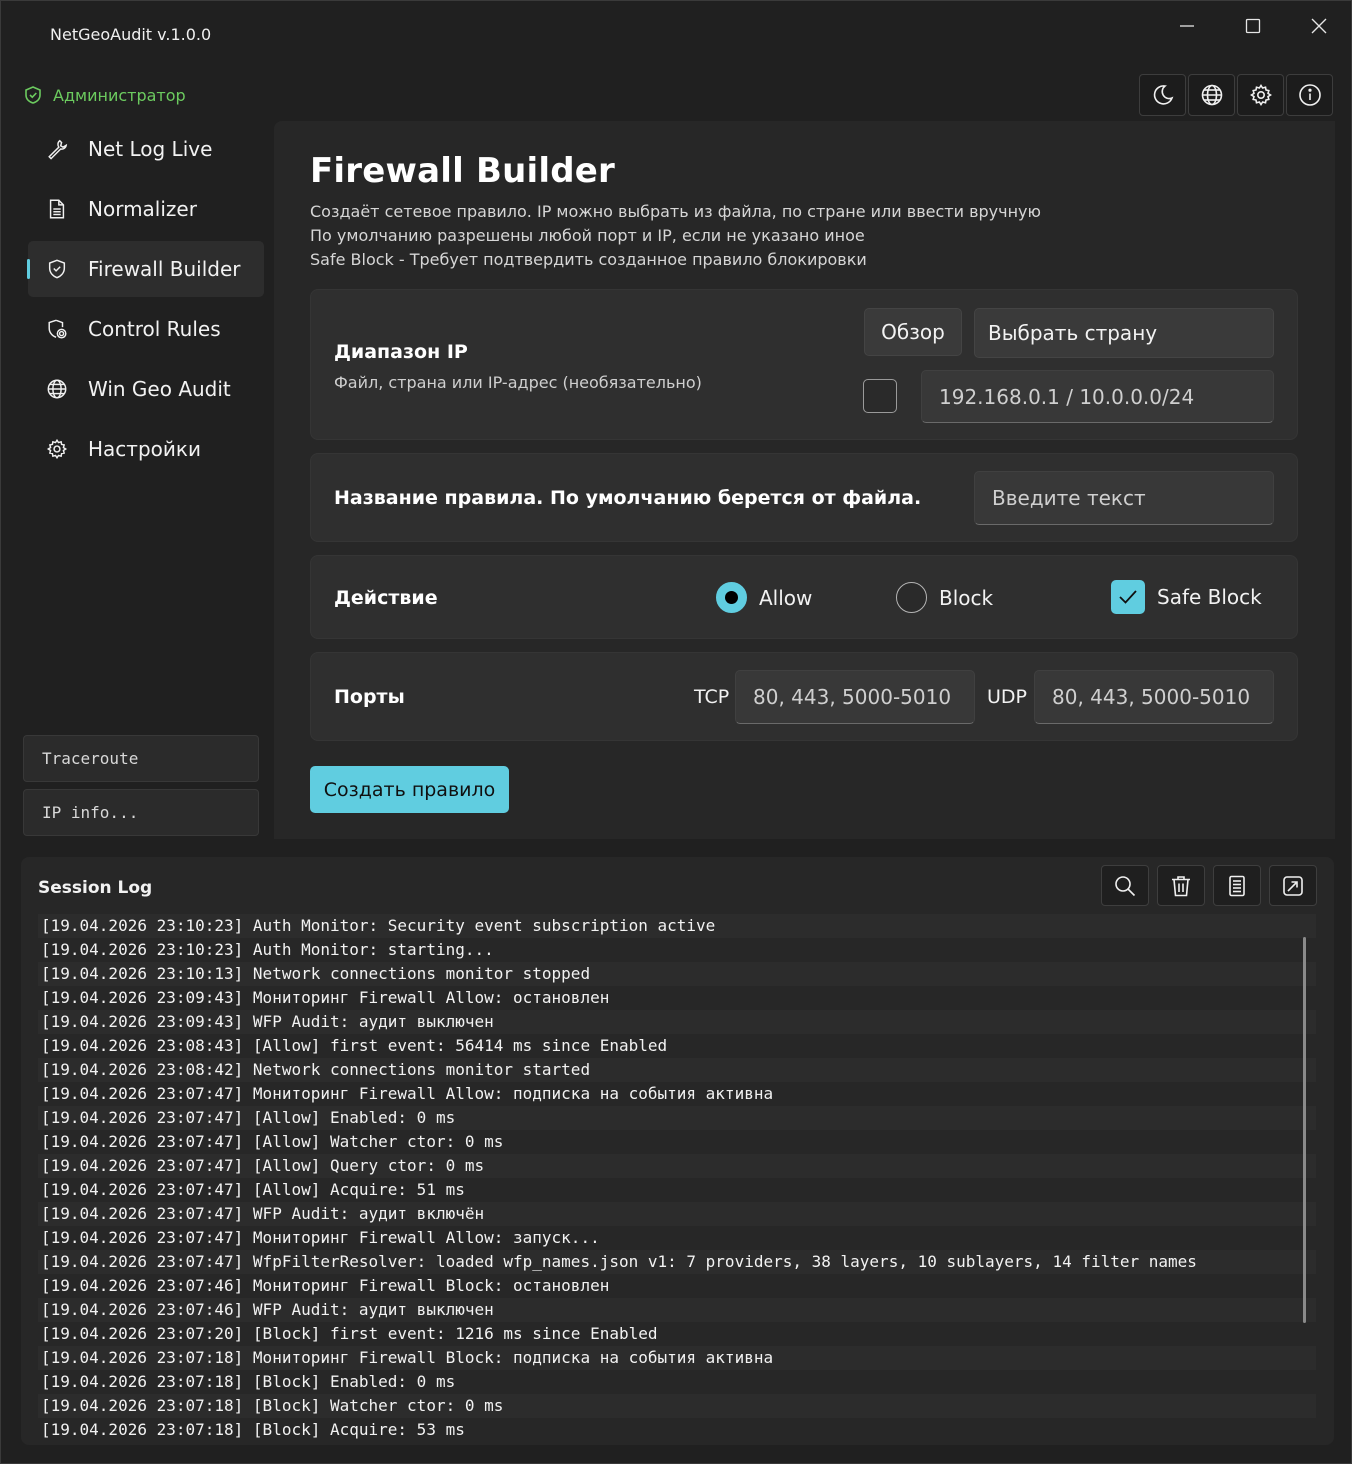 The width and height of the screenshot is (1352, 1464). I want to click on ports-label: Порты, so click(369, 697).